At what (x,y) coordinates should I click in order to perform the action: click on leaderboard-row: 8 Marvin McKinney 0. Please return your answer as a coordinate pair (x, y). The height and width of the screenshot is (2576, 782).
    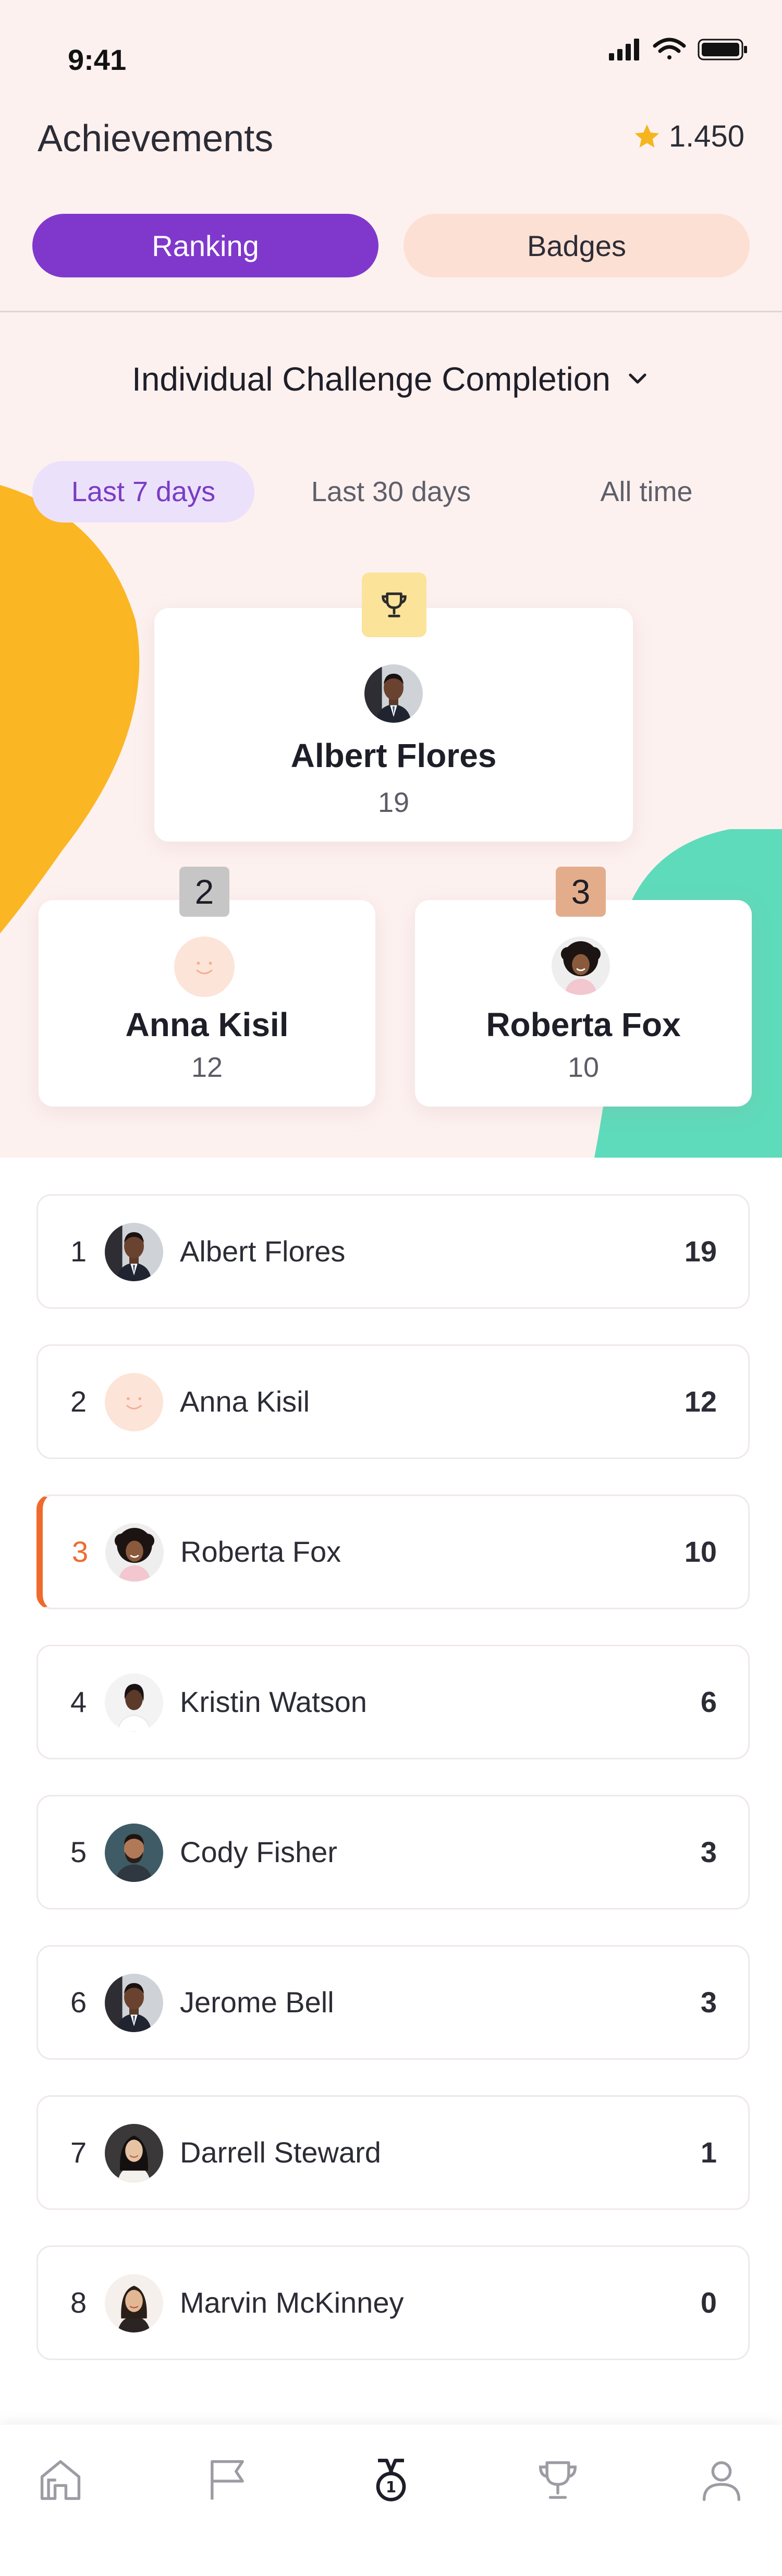
    Looking at the image, I should click on (393, 2302).